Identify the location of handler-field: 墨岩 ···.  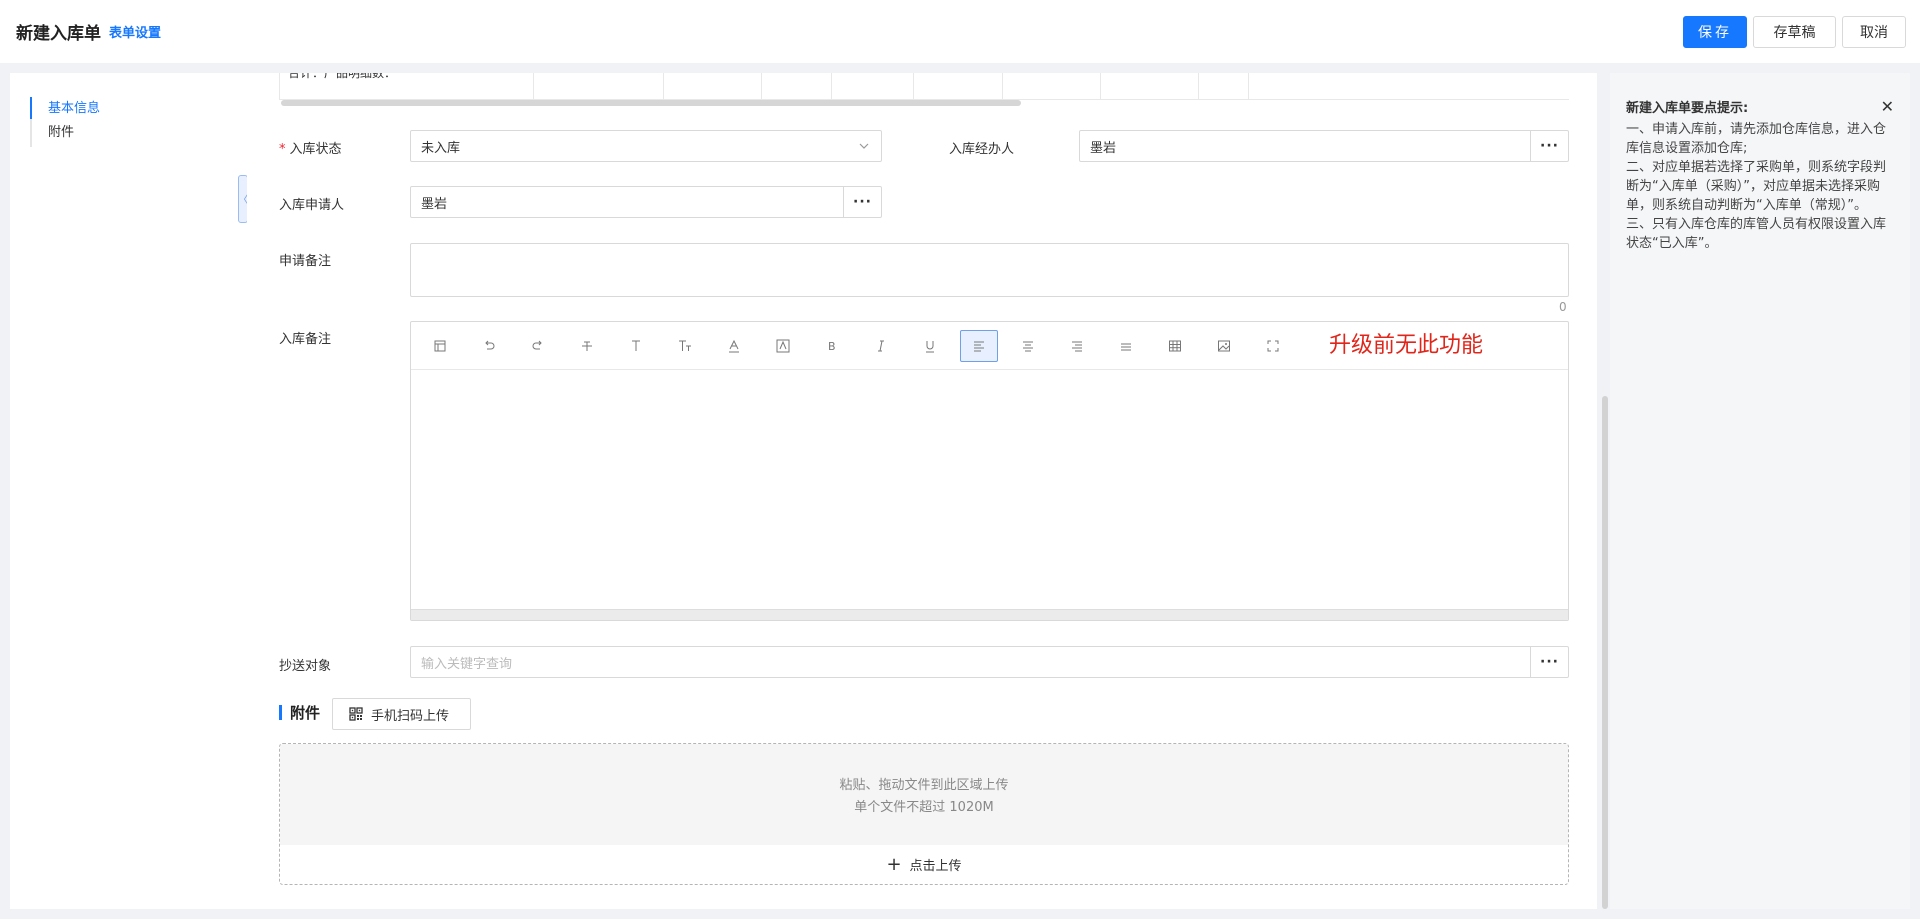
(1324, 146).